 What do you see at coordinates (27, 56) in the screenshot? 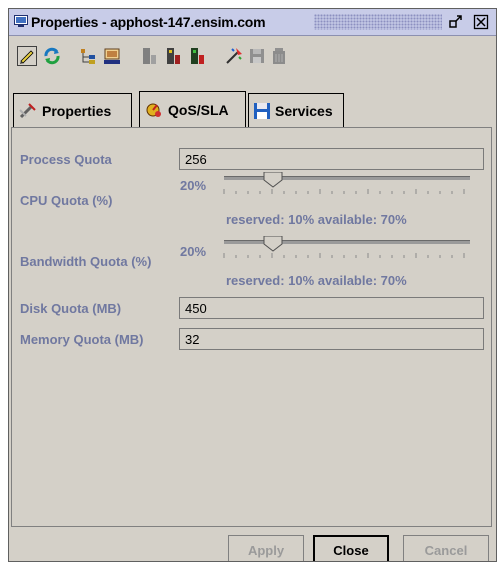
I see `pencil-icon` at bounding box center [27, 56].